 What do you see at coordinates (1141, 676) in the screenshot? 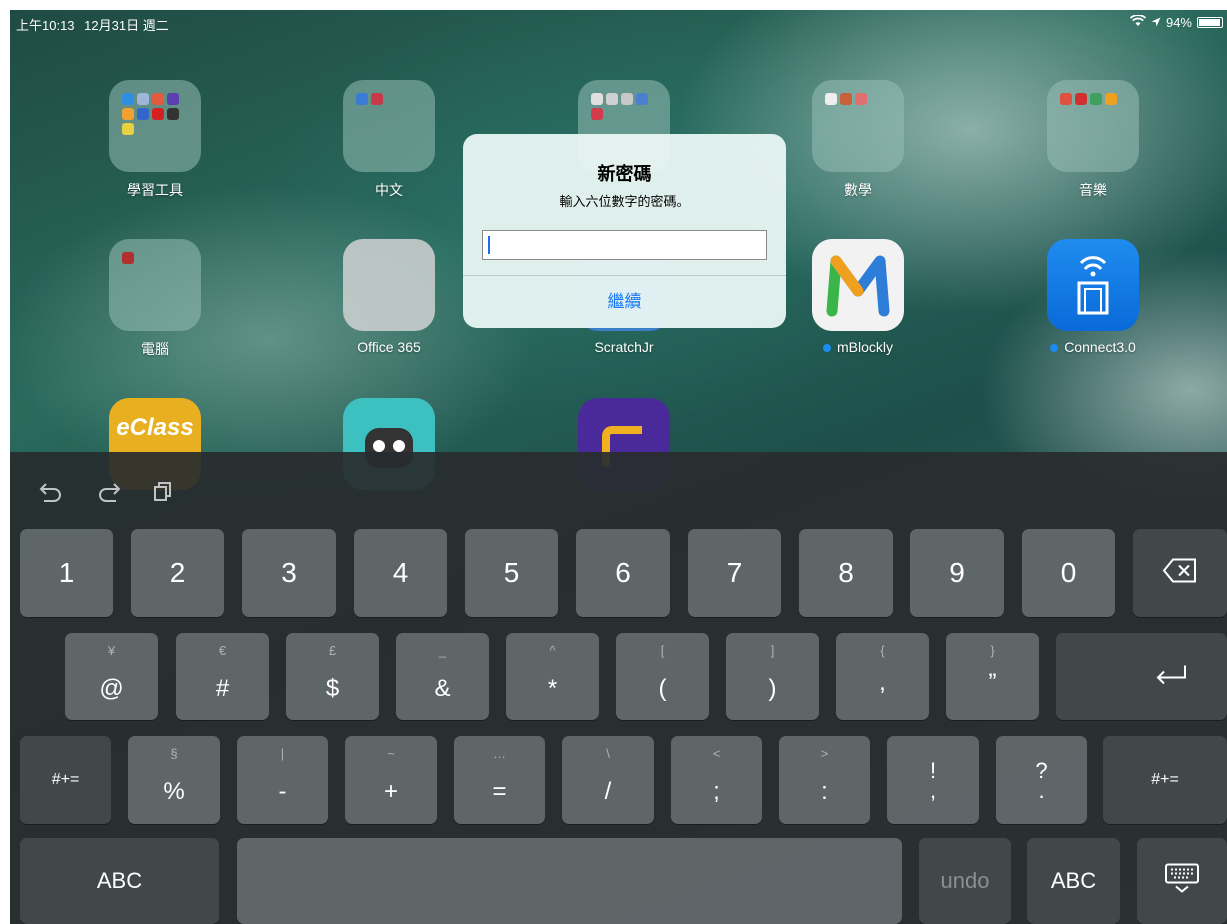
I see `return-key` at bounding box center [1141, 676].